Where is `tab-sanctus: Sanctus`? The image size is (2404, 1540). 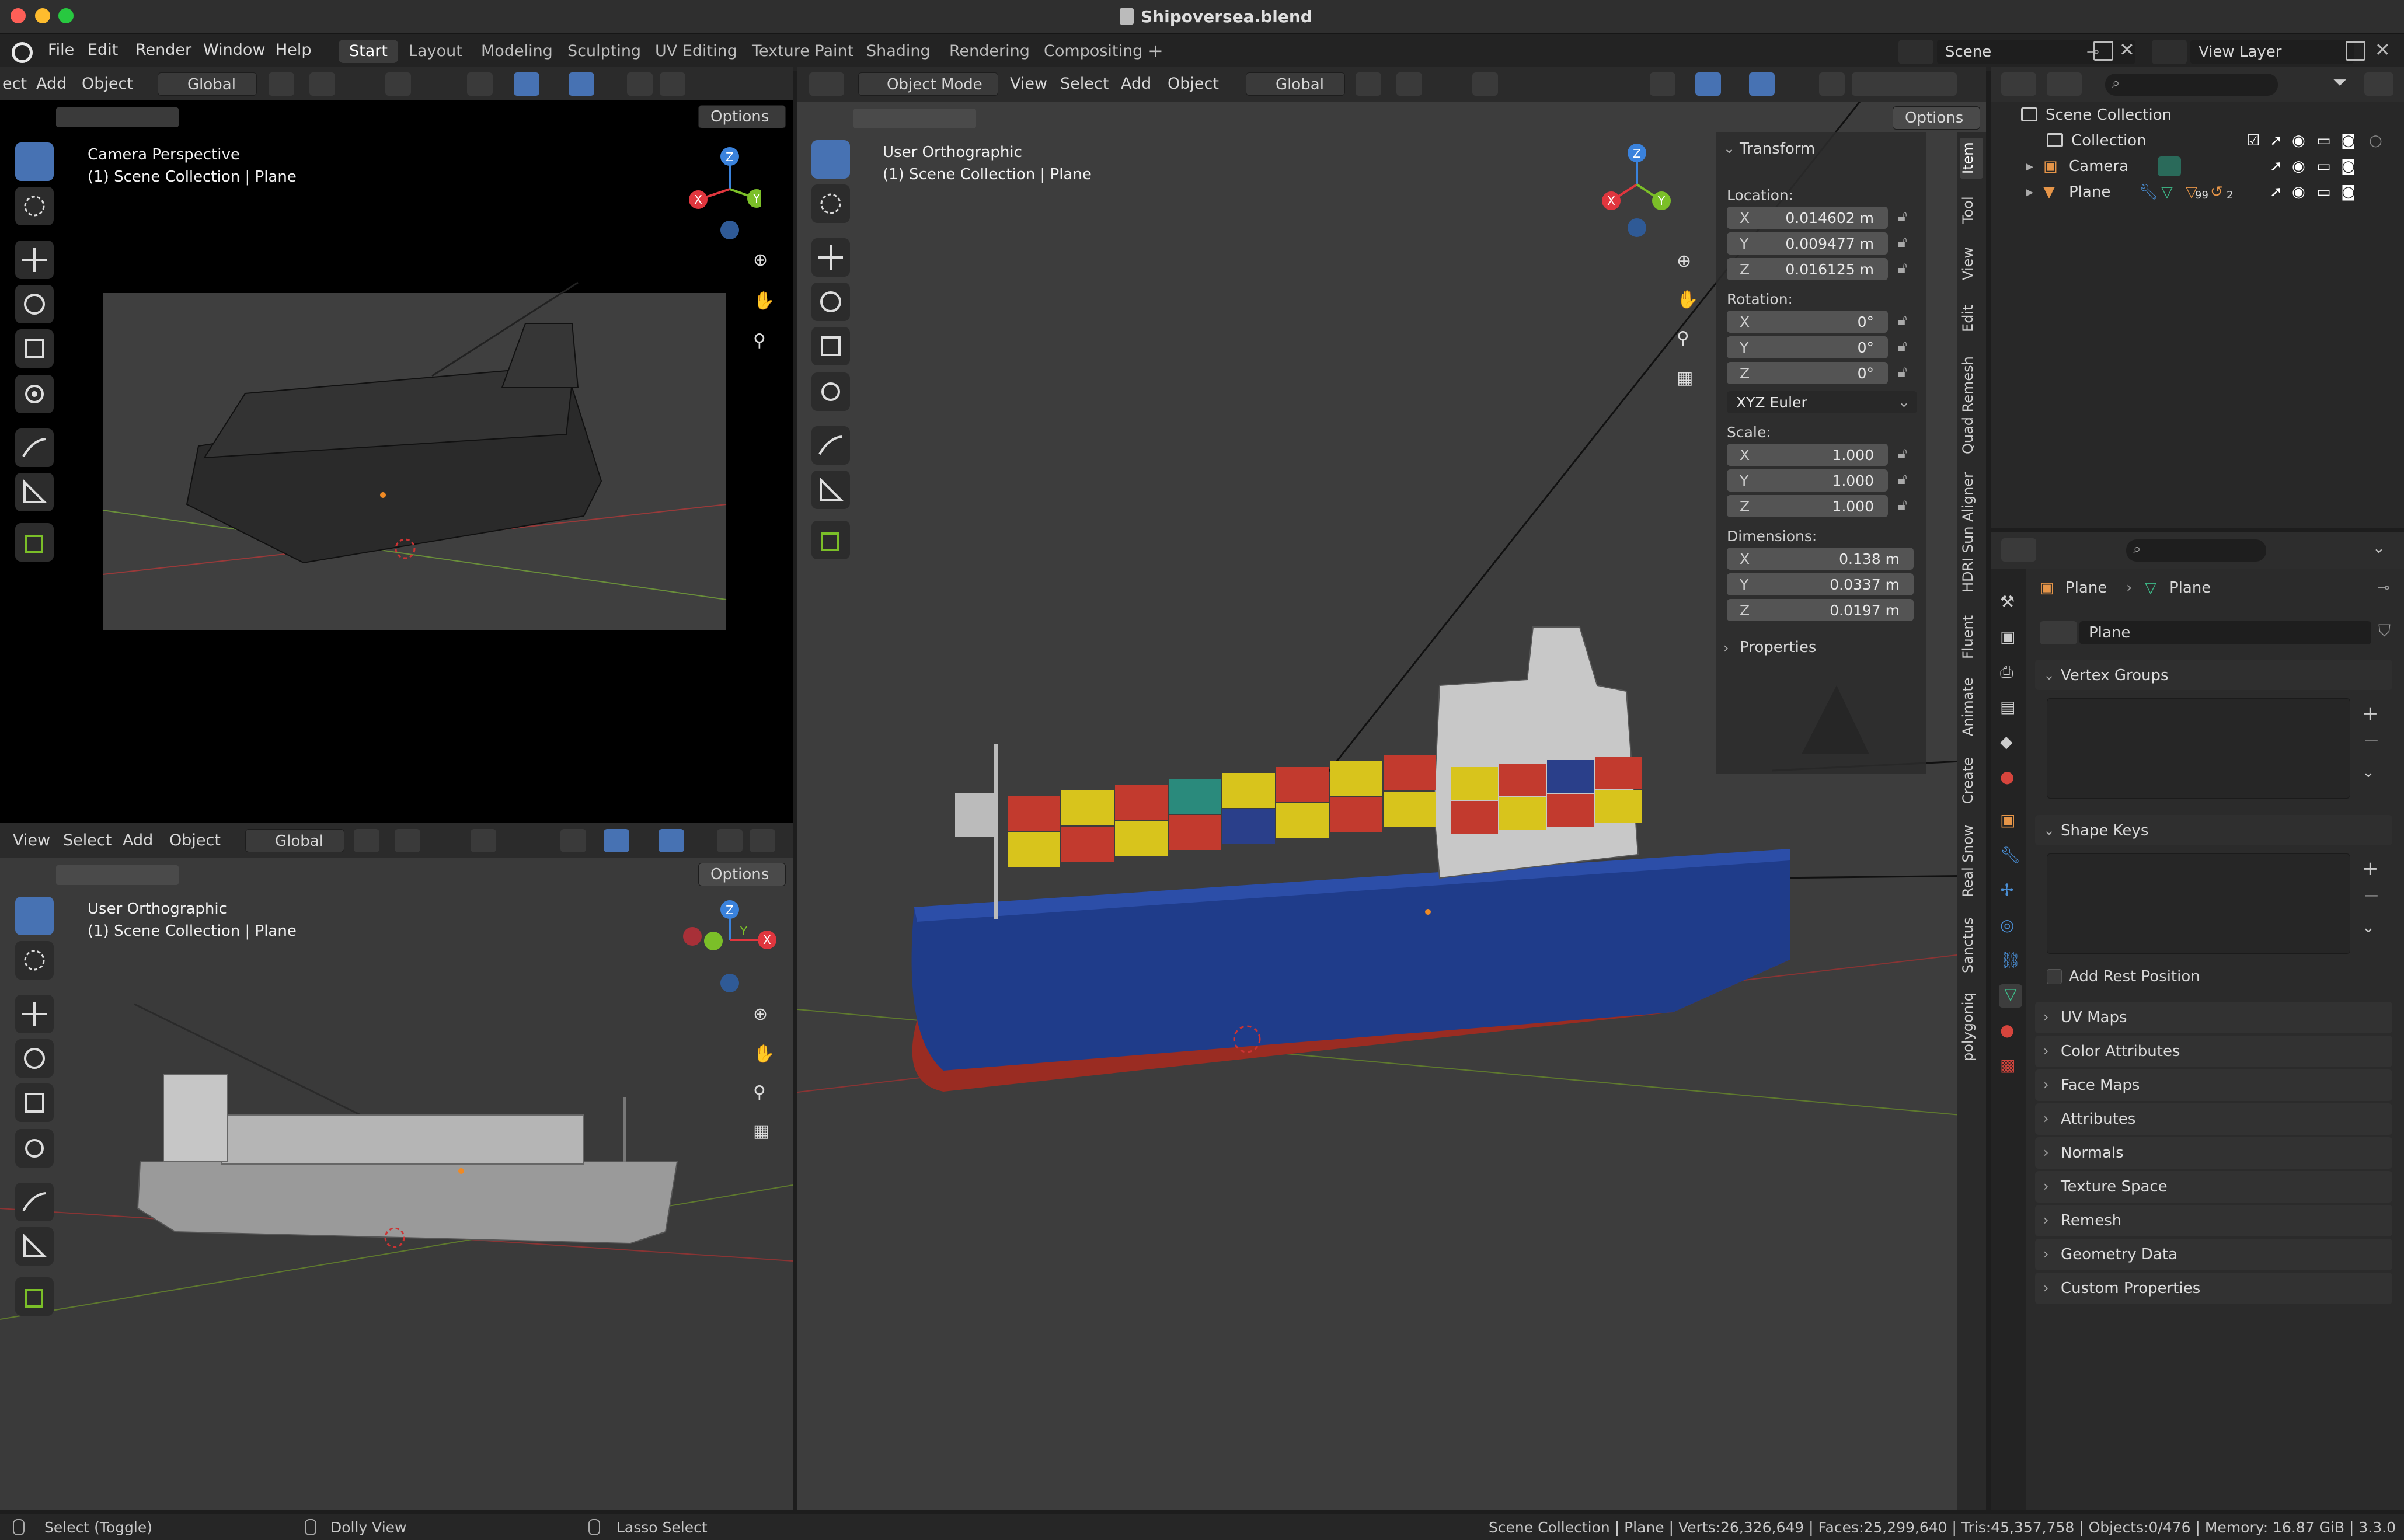 tab-sanctus: Sanctus is located at coordinates (1971, 945).